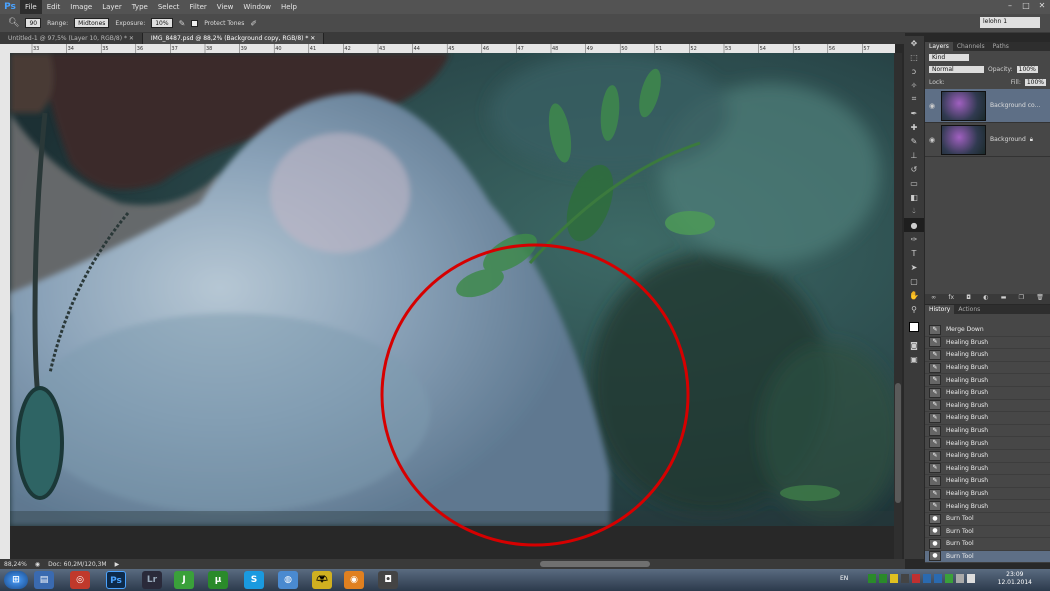 The height and width of the screenshot is (591, 1050). What do you see at coordinates (914, 345) in the screenshot?
I see `quick-mask-icon: ◙` at bounding box center [914, 345].